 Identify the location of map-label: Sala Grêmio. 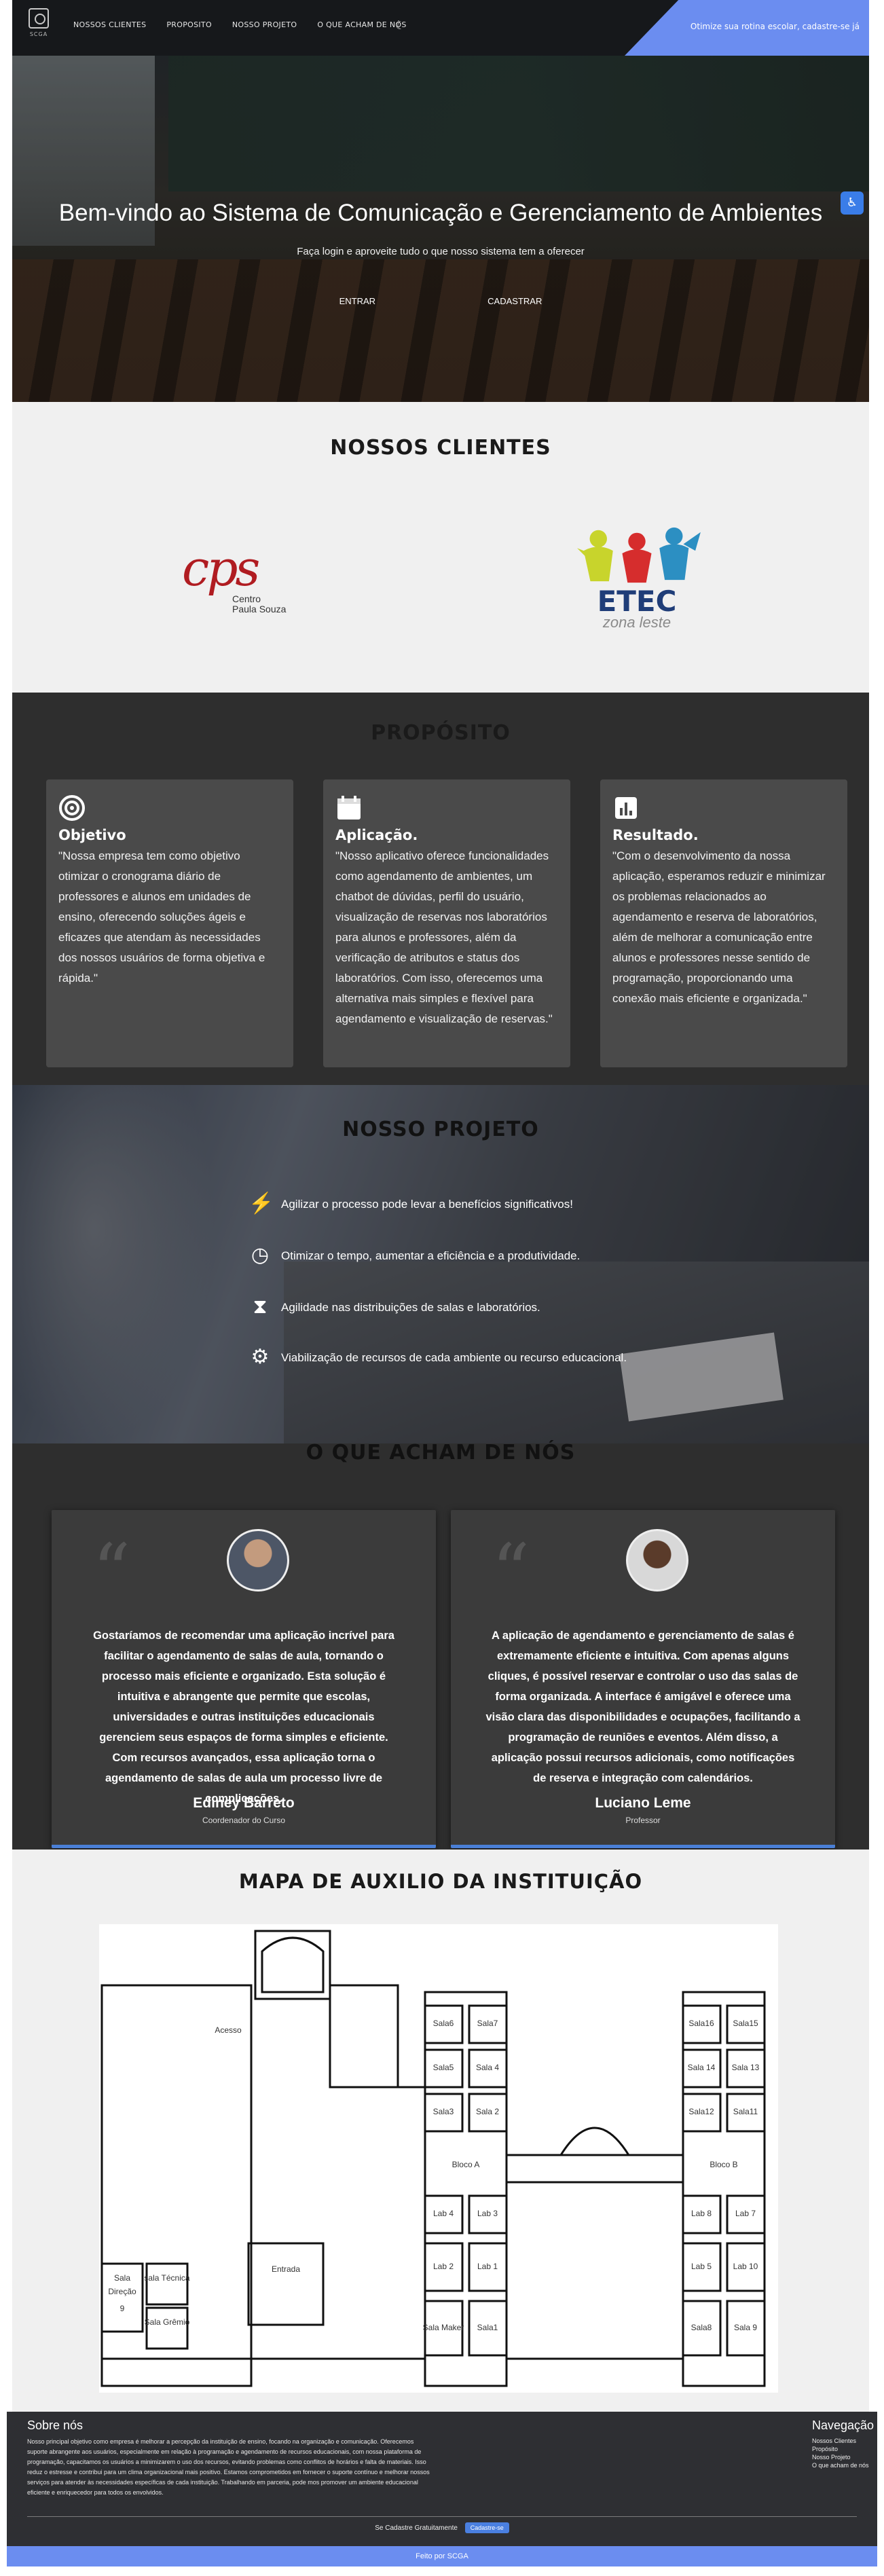
(167, 2322).